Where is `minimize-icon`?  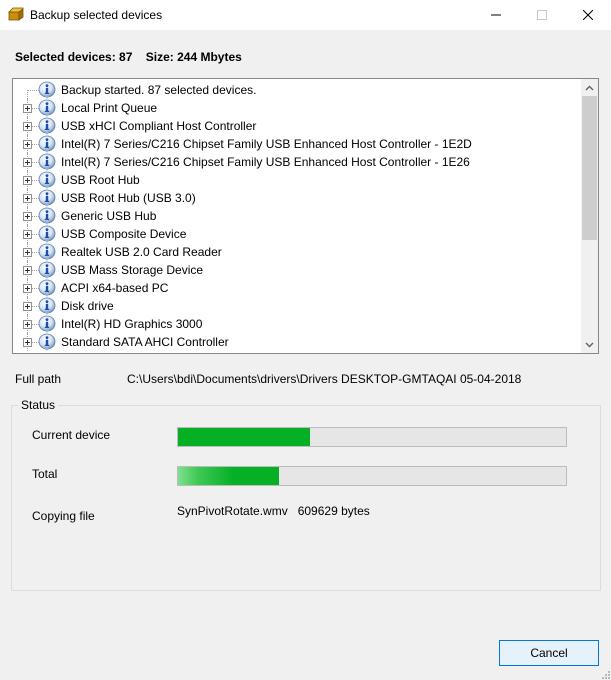
minimize-icon is located at coordinates (496, 15).